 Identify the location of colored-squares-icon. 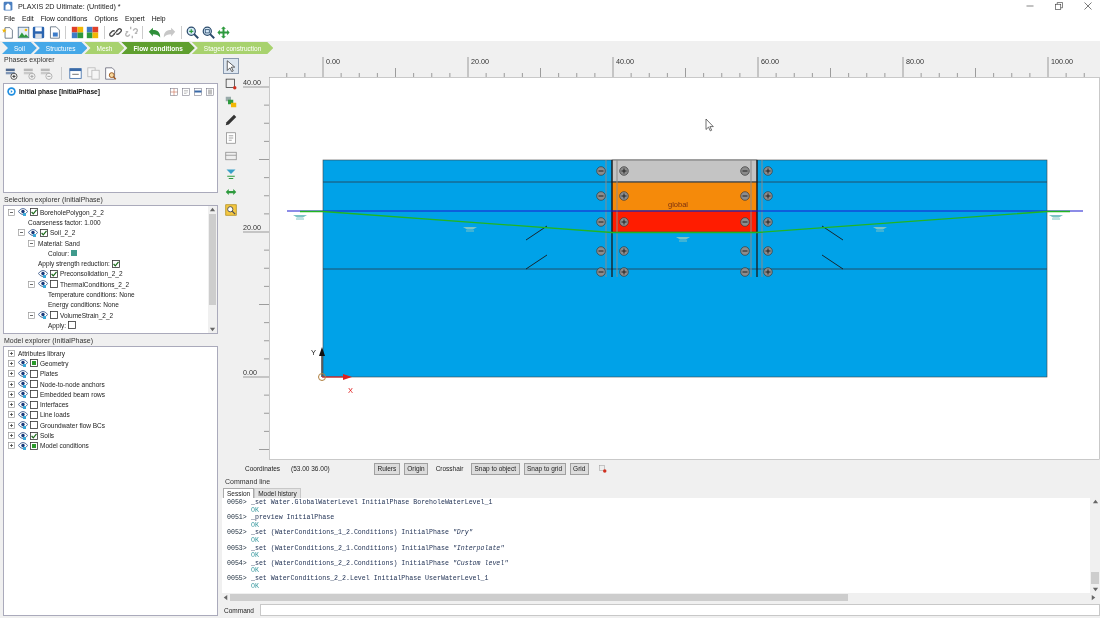
(231, 102).